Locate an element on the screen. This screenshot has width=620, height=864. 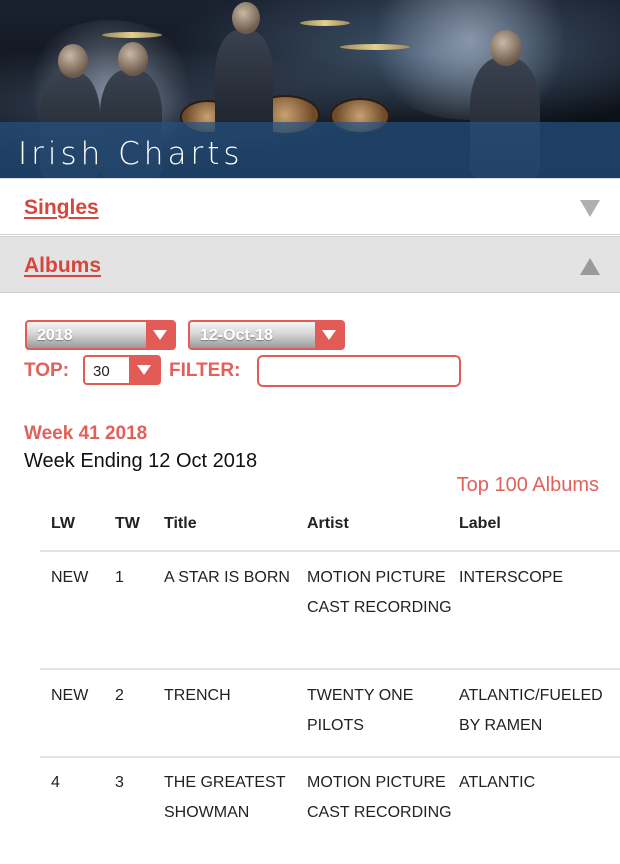
cell-lw: 4 is located at coordinates (55, 782).